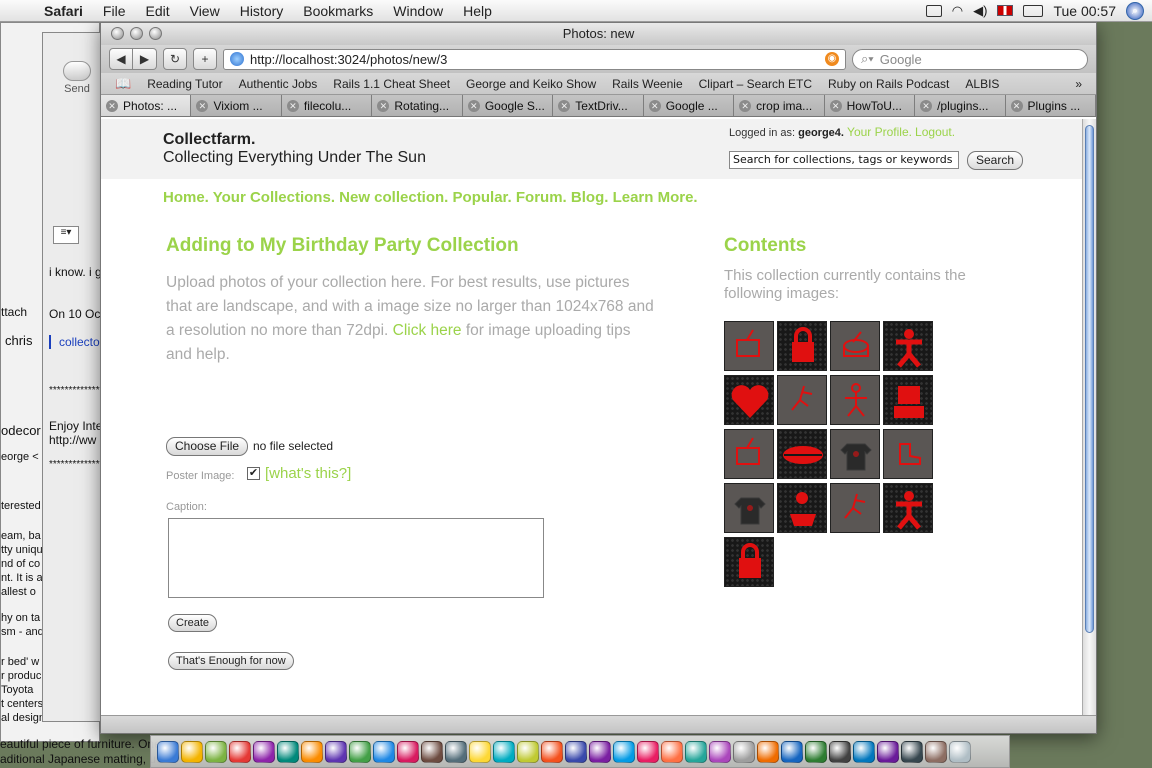 The height and width of the screenshot is (768, 1152). What do you see at coordinates (531, 84) in the screenshot?
I see `bookmark-item: George and Keiko Show` at bounding box center [531, 84].